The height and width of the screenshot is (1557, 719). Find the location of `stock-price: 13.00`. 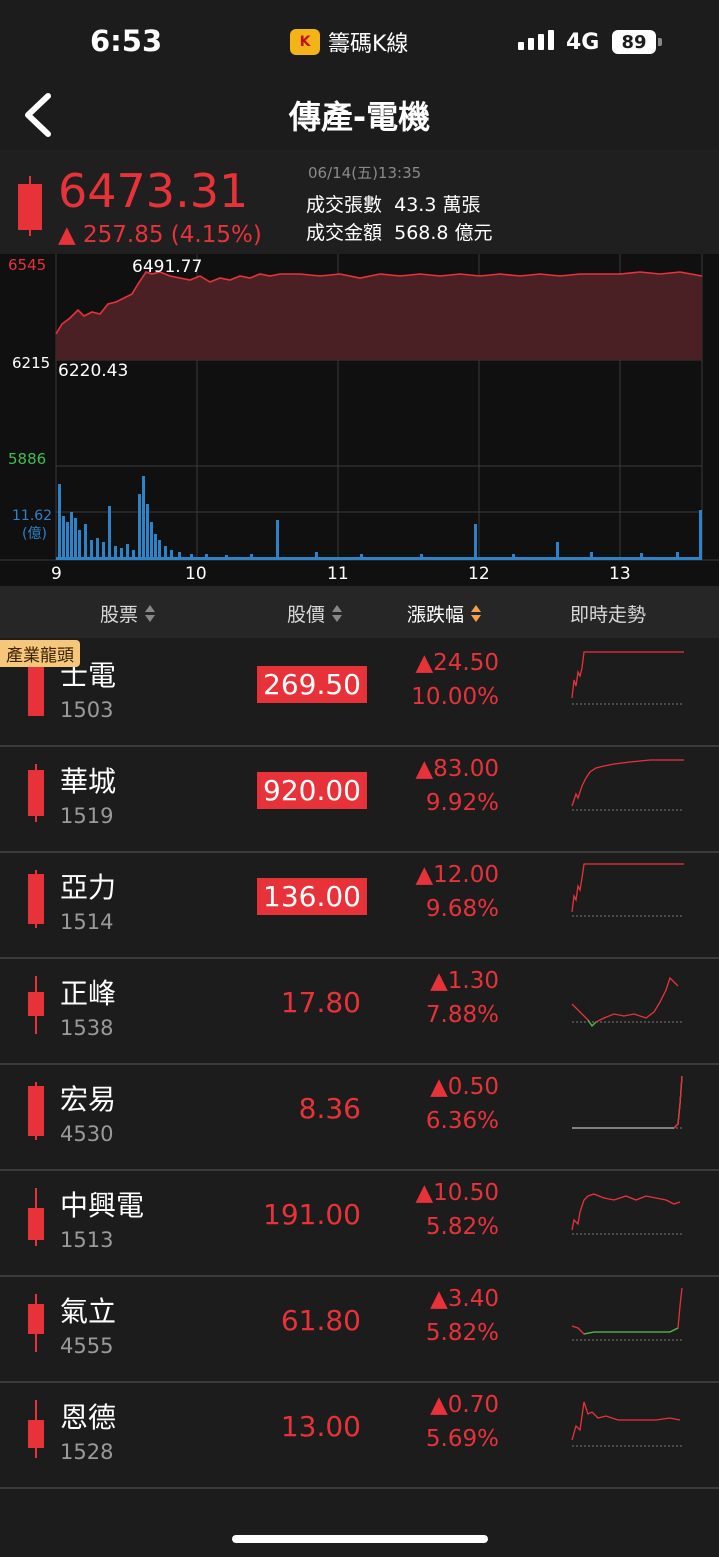

stock-price: 13.00 is located at coordinates (320, 1426).